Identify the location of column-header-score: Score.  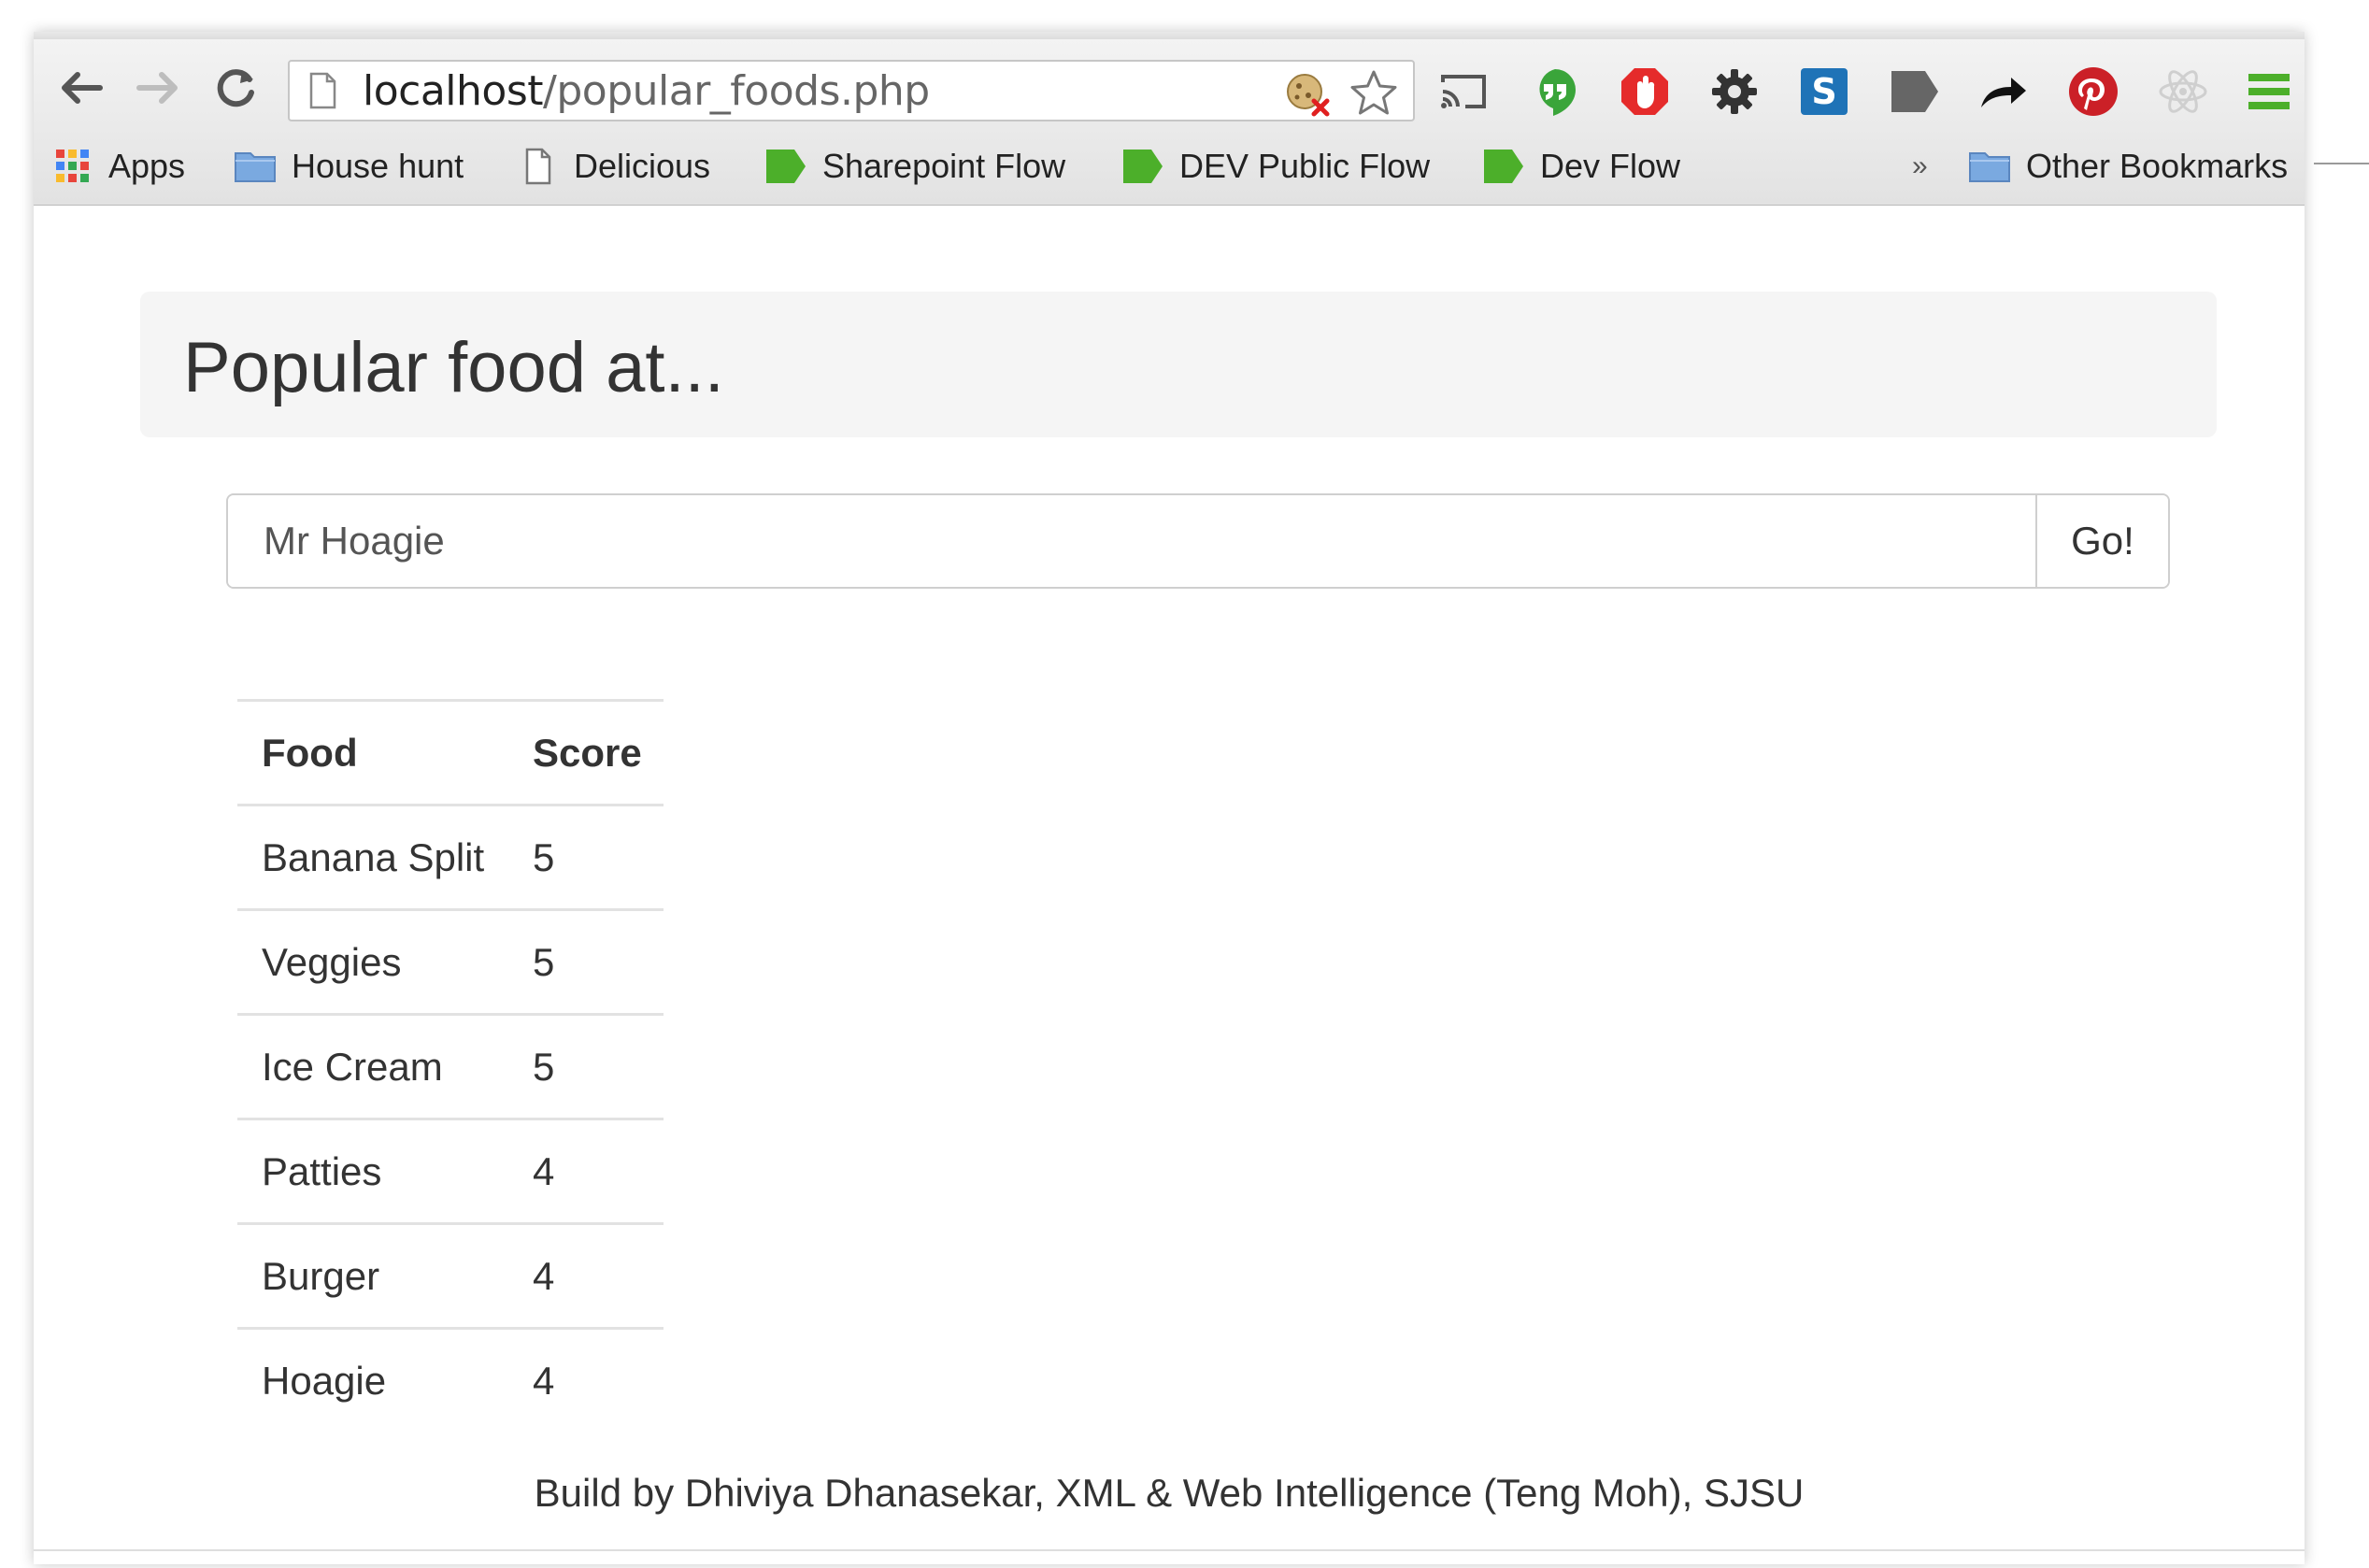
(586, 752).